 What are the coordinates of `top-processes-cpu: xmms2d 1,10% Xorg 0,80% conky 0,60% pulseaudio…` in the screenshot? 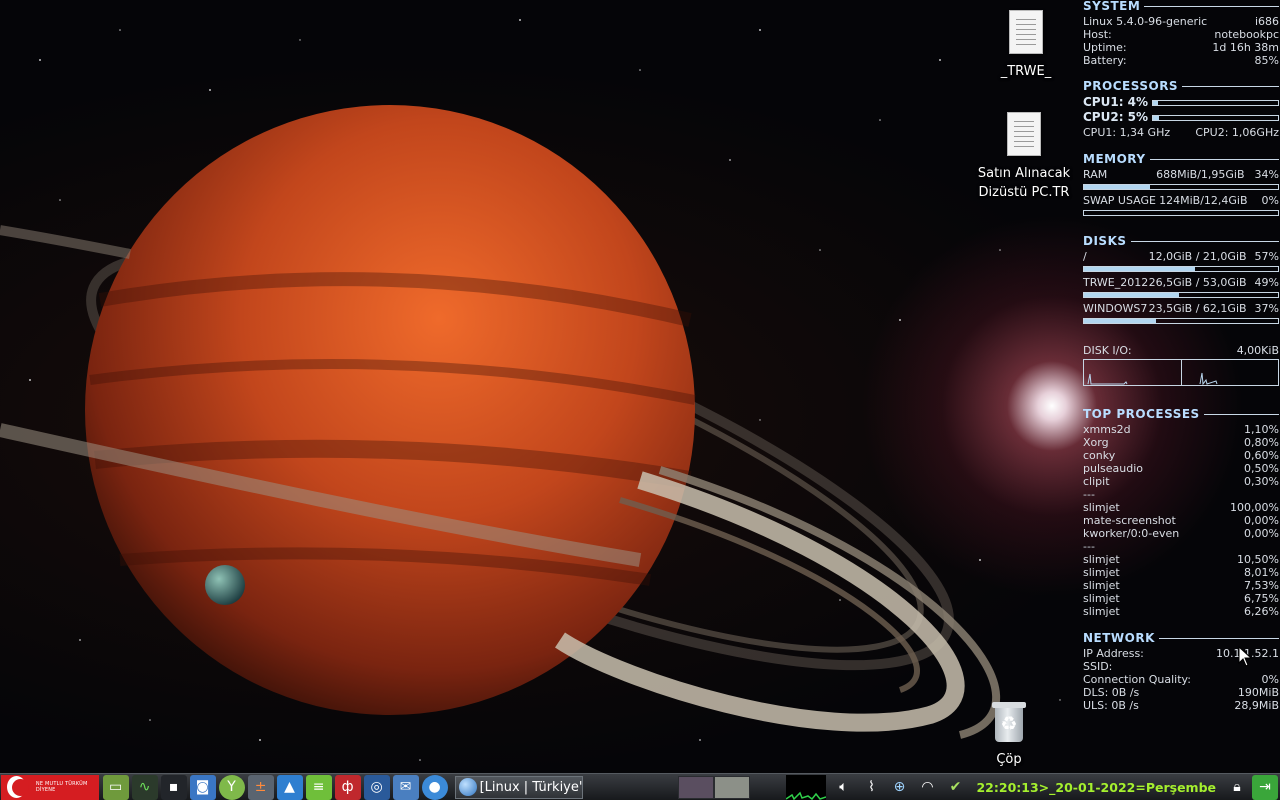 It's located at (1181, 455).